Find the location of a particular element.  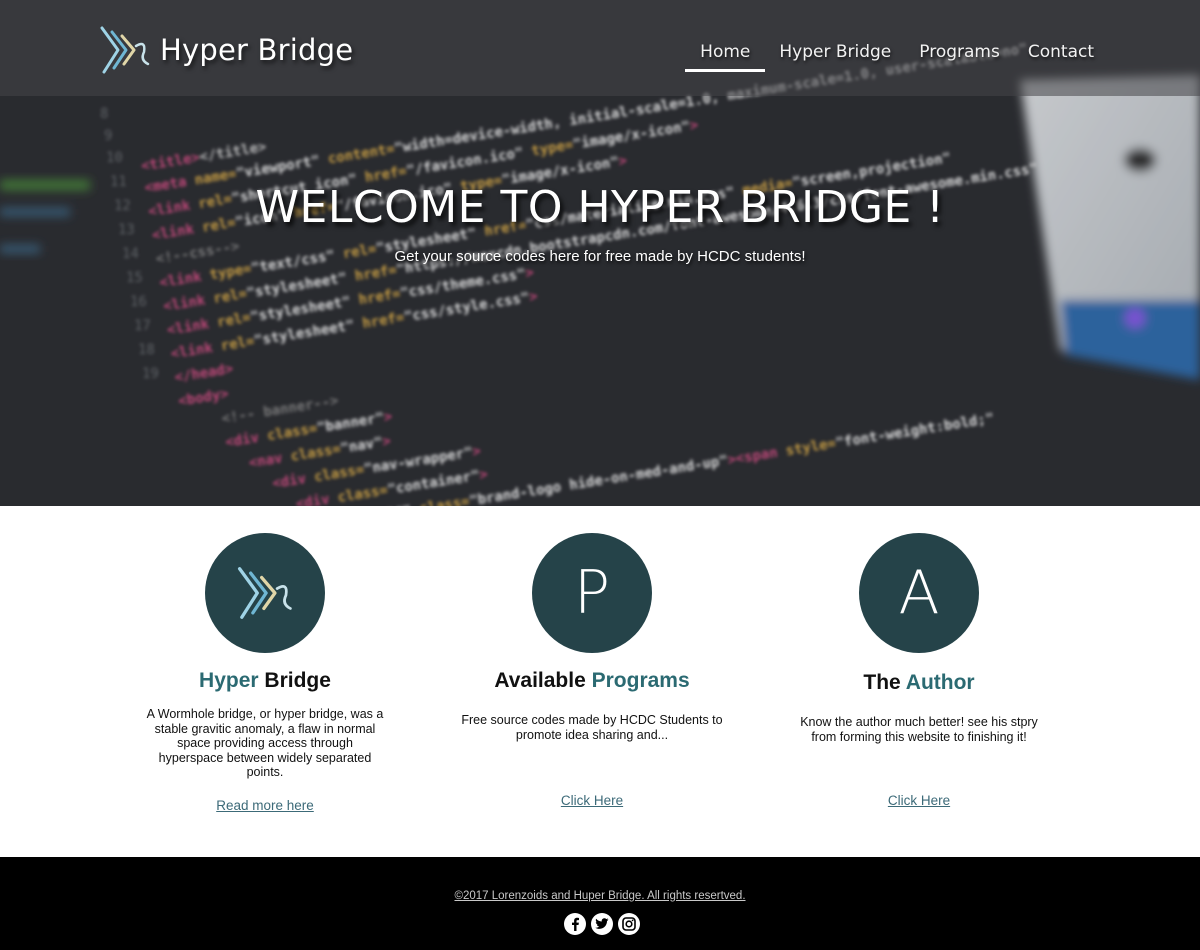

feature-icon-circle: P is located at coordinates (592, 593).